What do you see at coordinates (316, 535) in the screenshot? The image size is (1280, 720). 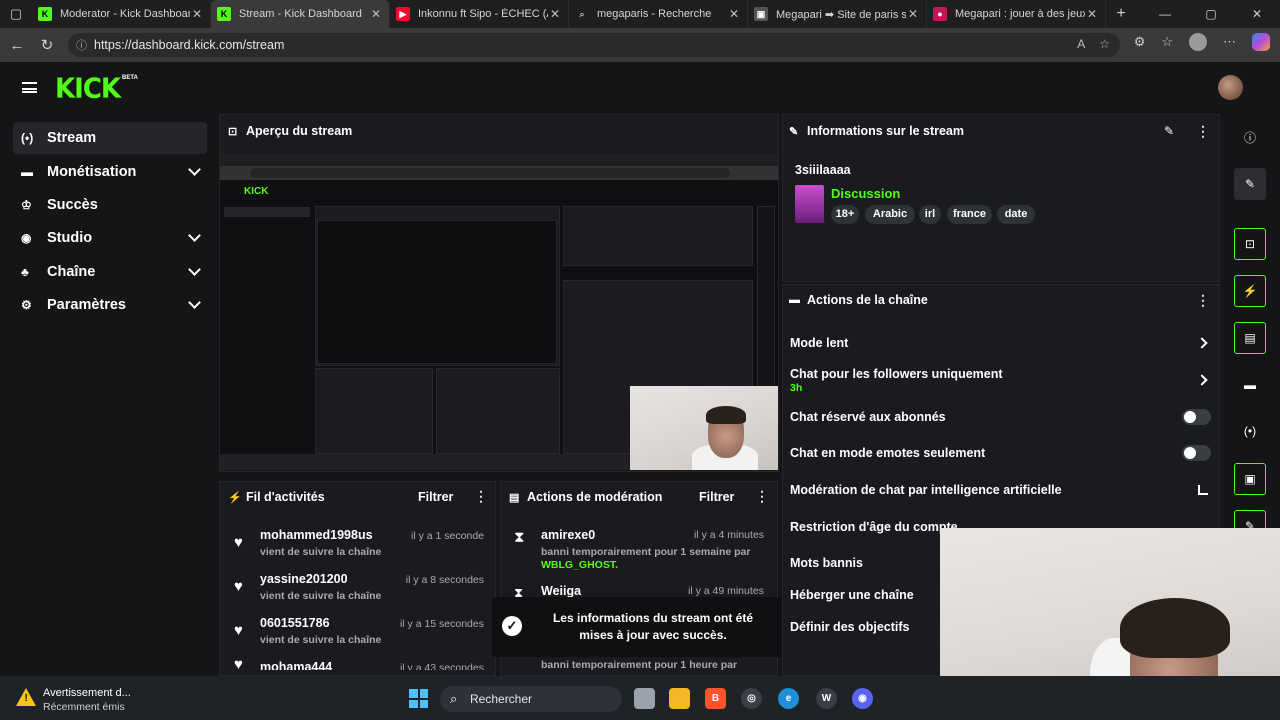 I see `activity-username: mohammed1998us` at bounding box center [316, 535].